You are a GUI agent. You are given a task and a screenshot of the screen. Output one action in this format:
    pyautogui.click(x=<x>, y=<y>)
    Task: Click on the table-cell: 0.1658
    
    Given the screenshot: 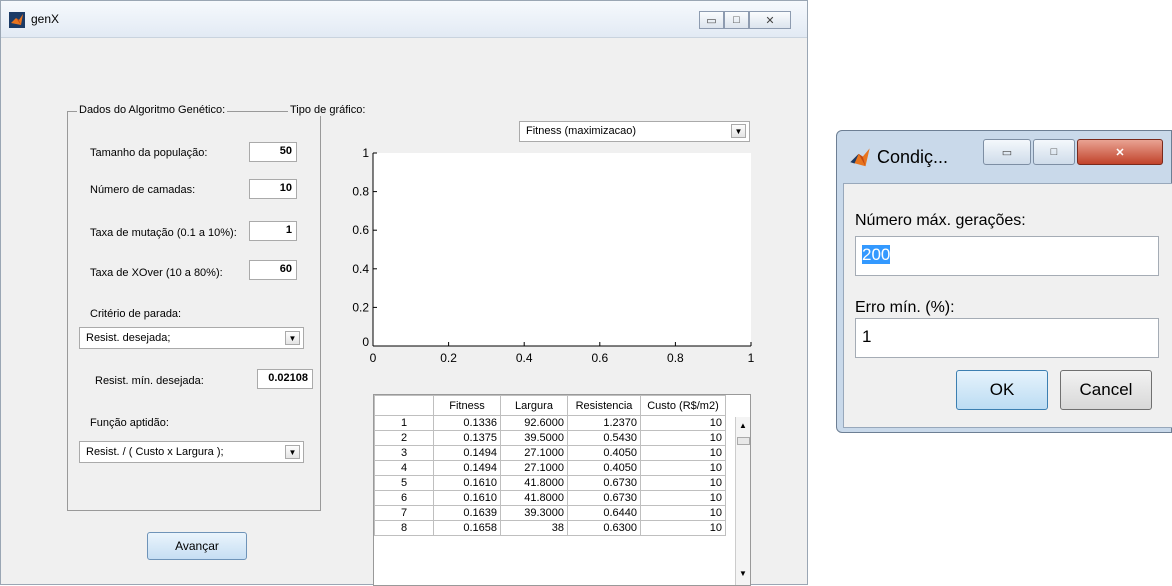 What is the action you would take?
    pyautogui.click(x=467, y=528)
    